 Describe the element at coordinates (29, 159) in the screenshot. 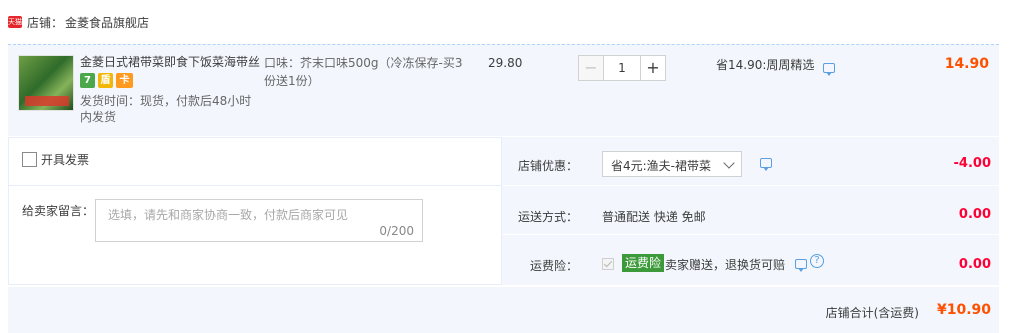

I see `invoice-checkbox` at that location.